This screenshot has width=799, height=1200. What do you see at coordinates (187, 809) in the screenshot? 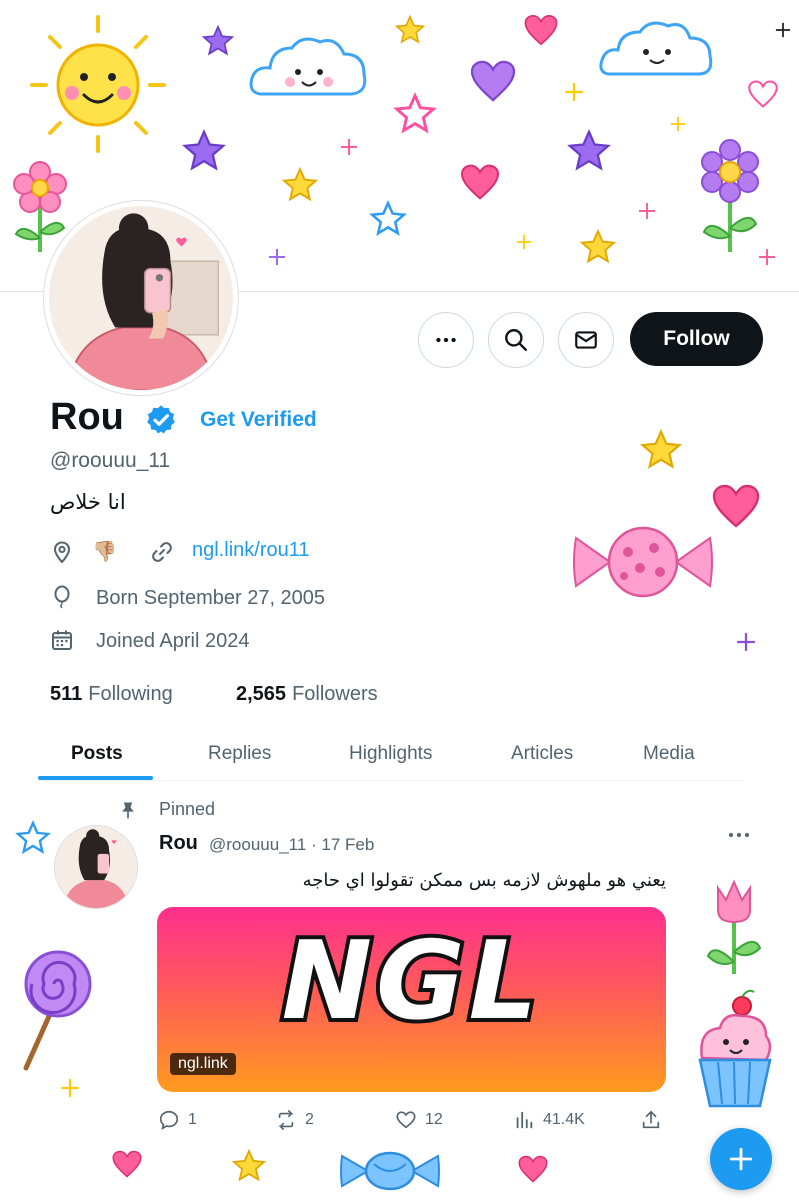
I see `pinned-label: Pinned` at bounding box center [187, 809].